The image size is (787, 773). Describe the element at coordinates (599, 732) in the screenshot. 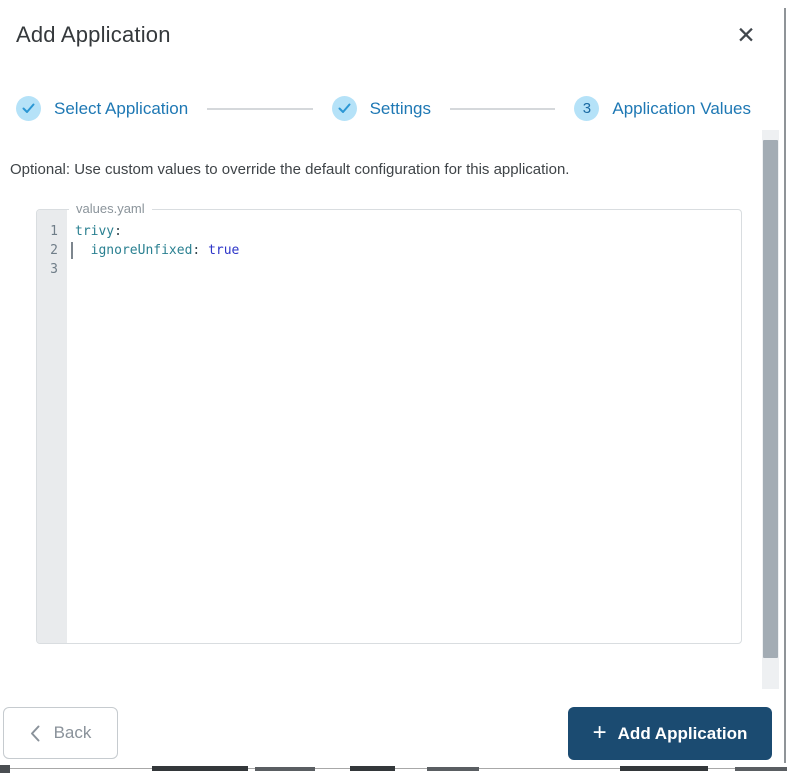

I see `plus-icon: +` at that location.